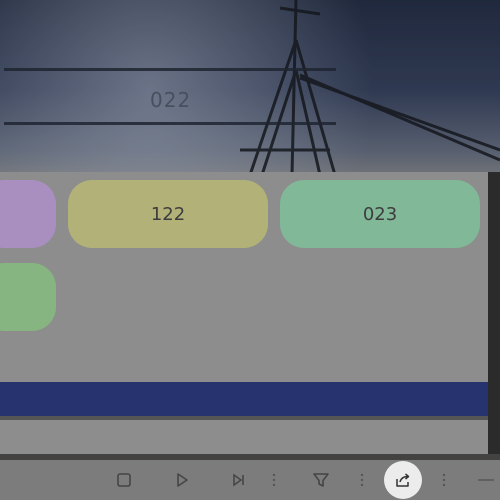  What do you see at coordinates (124, 480) in the screenshot?
I see `stop-icon` at bounding box center [124, 480].